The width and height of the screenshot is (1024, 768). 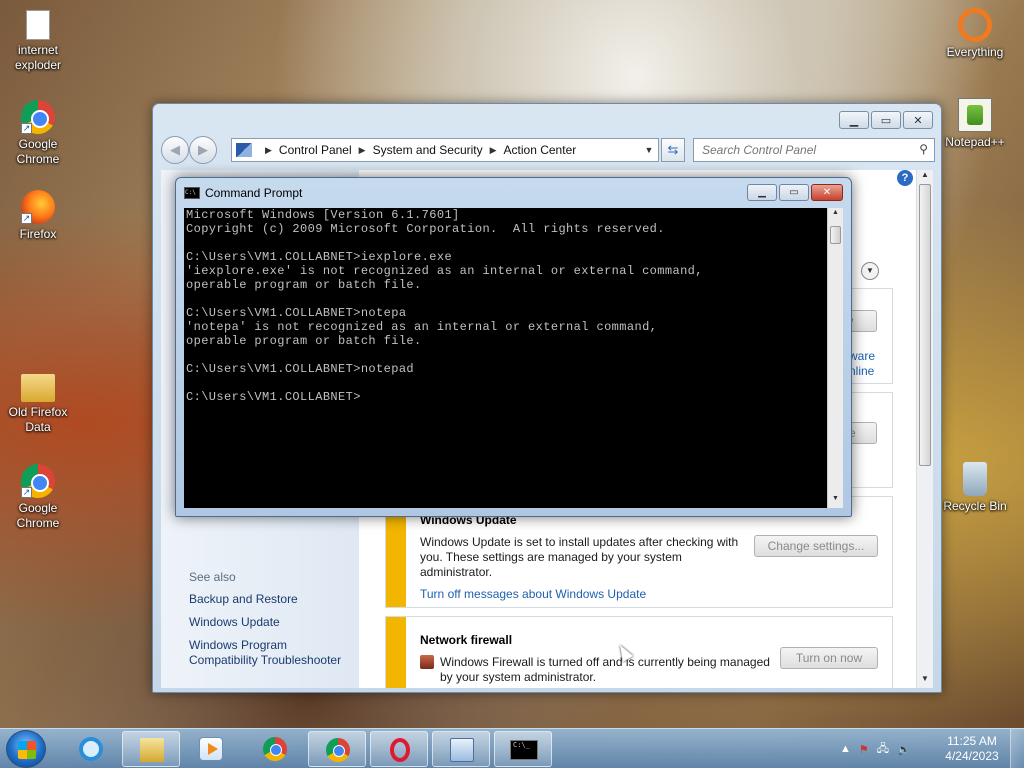 What do you see at coordinates (505, 397) in the screenshot?
I see `console-prompt: C:\Users\VM1.COLLABNET>` at bounding box center [505, 397].